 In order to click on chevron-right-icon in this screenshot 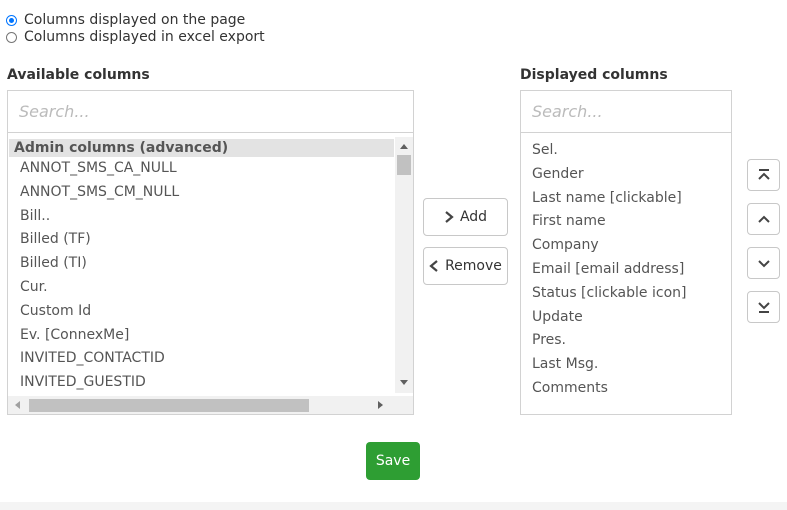, I will do `click(449, 217)`.